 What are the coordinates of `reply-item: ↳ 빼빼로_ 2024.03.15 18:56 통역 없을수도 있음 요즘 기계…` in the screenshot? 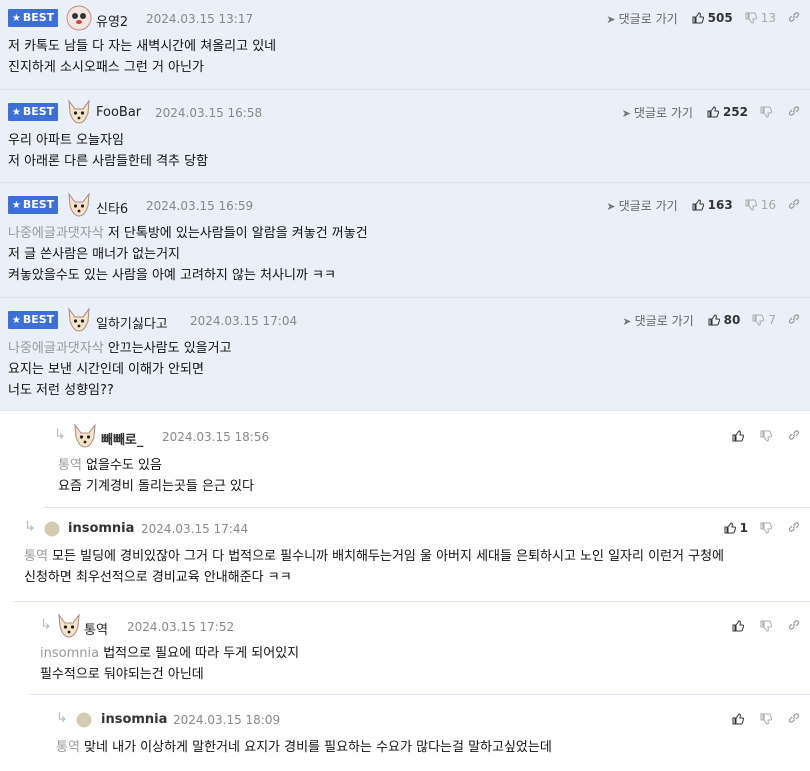 It's located at (427, 459).